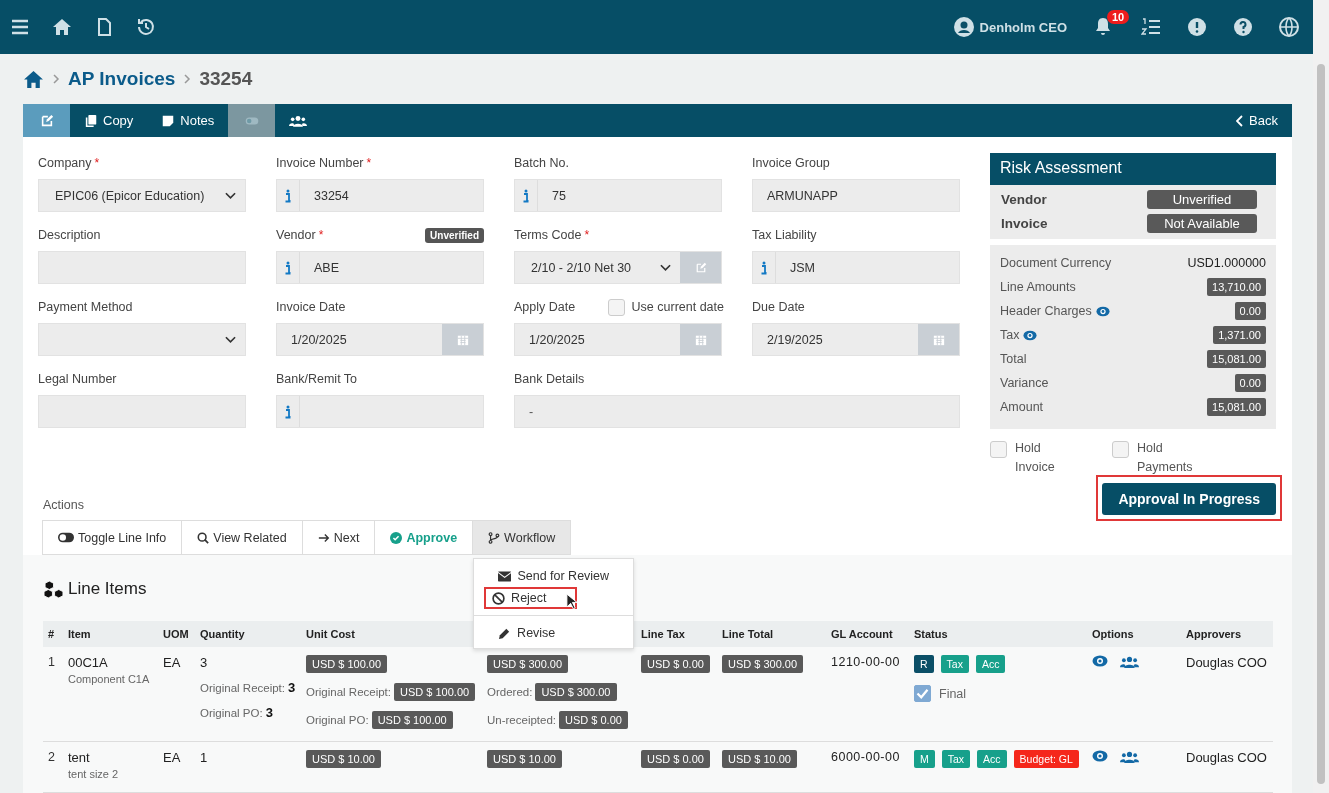  I want to click on pencil-icon, so click(505, 633).